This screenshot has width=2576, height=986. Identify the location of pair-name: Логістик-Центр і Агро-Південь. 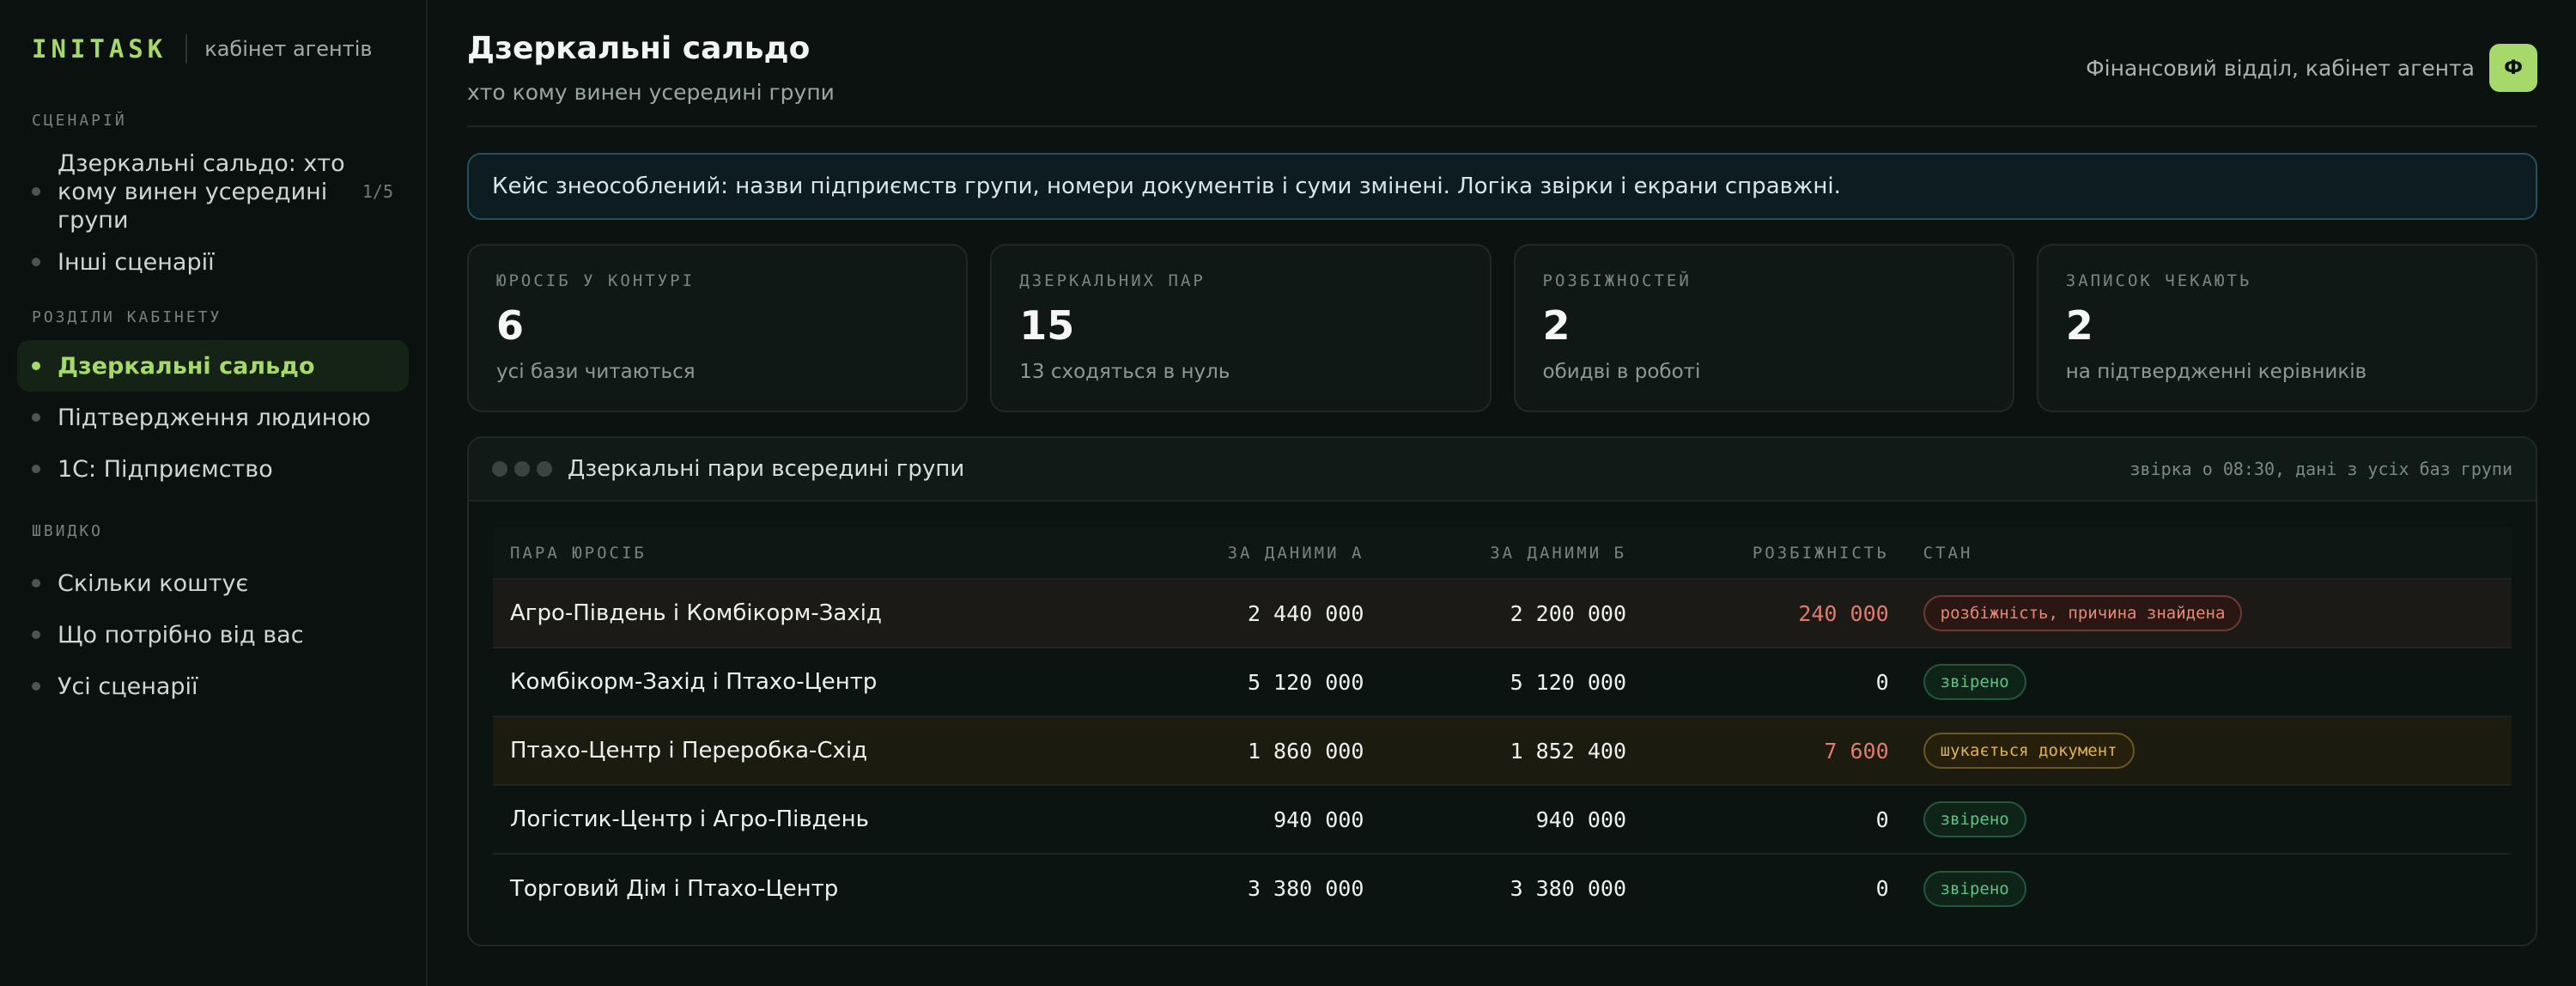
(689, 819).